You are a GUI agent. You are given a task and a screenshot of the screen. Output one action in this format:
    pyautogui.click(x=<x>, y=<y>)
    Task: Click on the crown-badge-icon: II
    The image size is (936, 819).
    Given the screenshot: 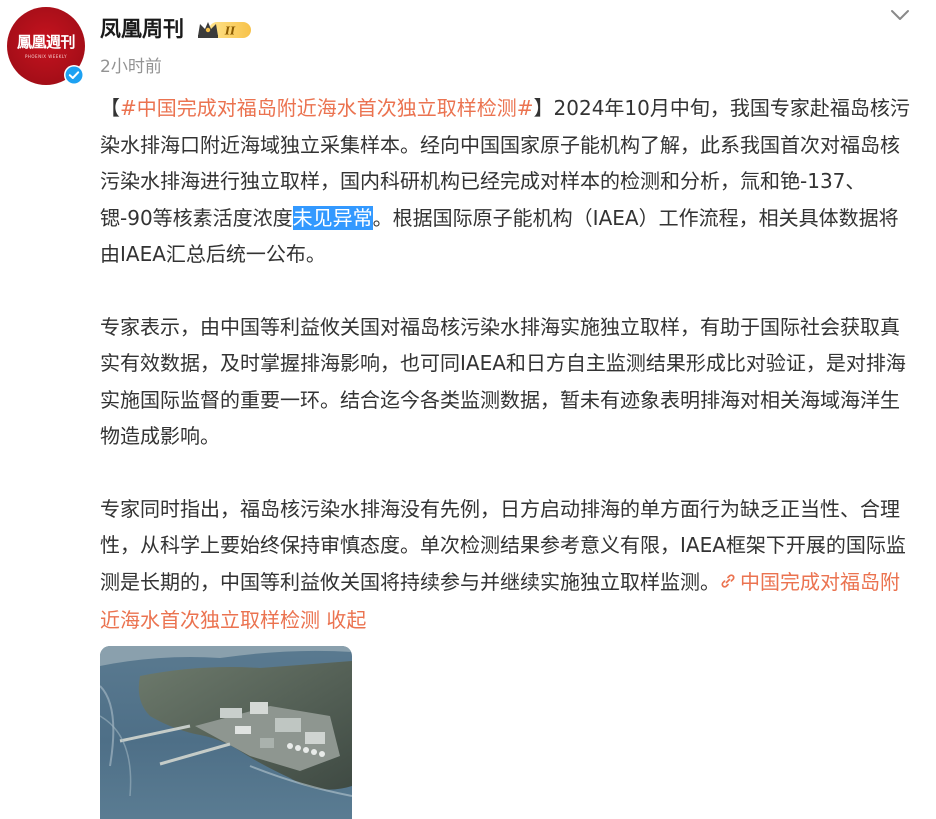 What is the action you would take?
    pyautogui.click(x=225, y=30)
    